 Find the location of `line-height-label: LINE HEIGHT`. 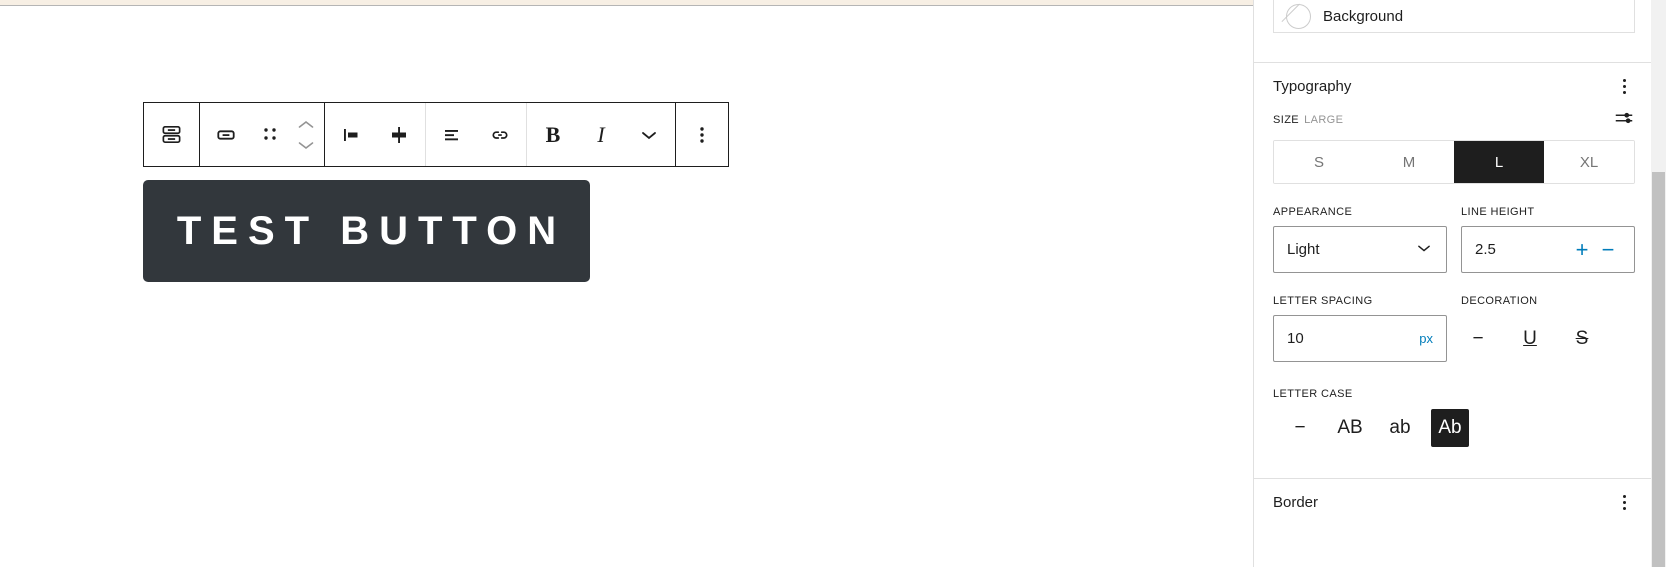

line-height-label: LINE HEIGHT is located at coordinates (1498, 212).